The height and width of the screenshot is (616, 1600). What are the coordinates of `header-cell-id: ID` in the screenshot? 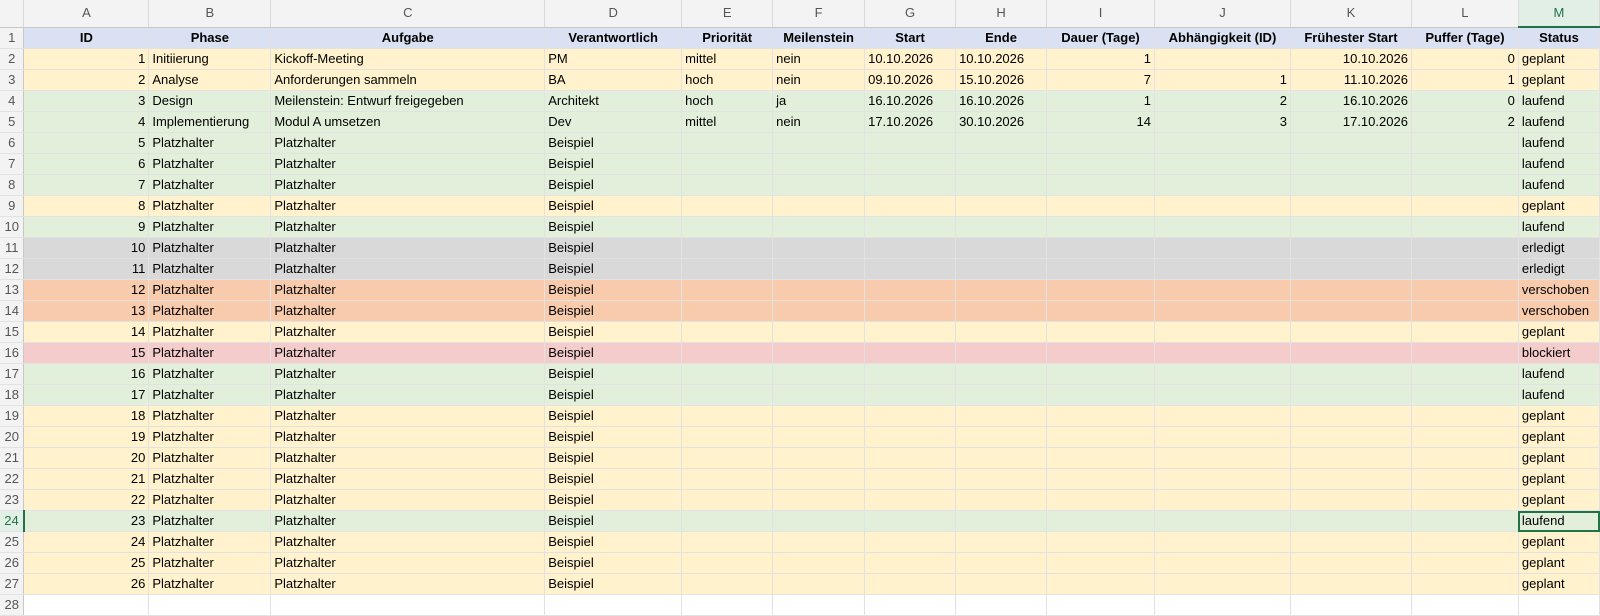 It's located at (86, 38).